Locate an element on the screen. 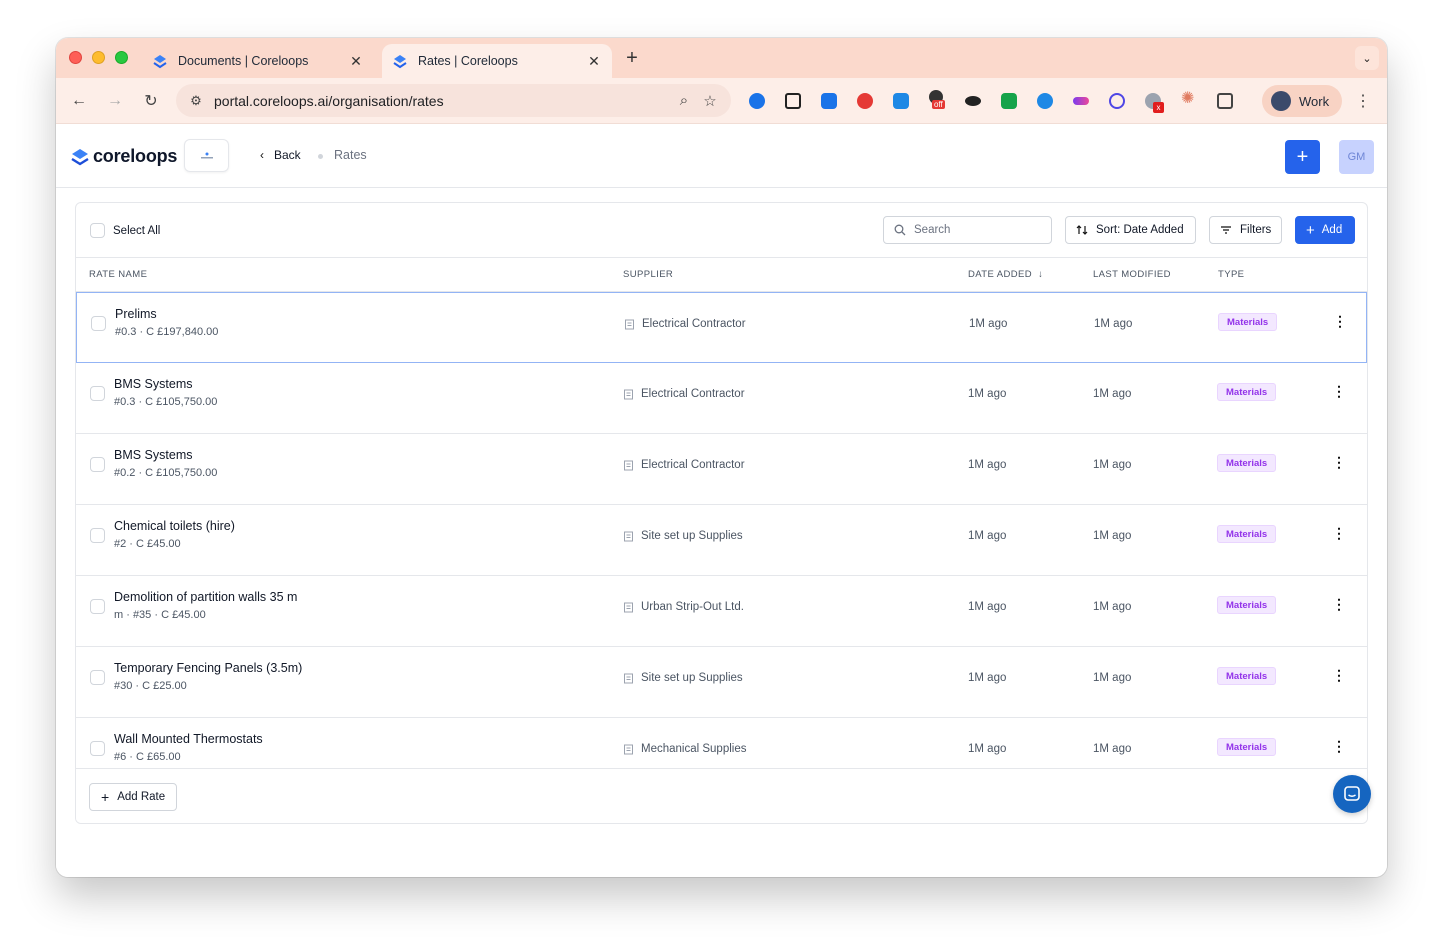  rate-details: #2 · C £45.00 is located at coordinates (147, 544).